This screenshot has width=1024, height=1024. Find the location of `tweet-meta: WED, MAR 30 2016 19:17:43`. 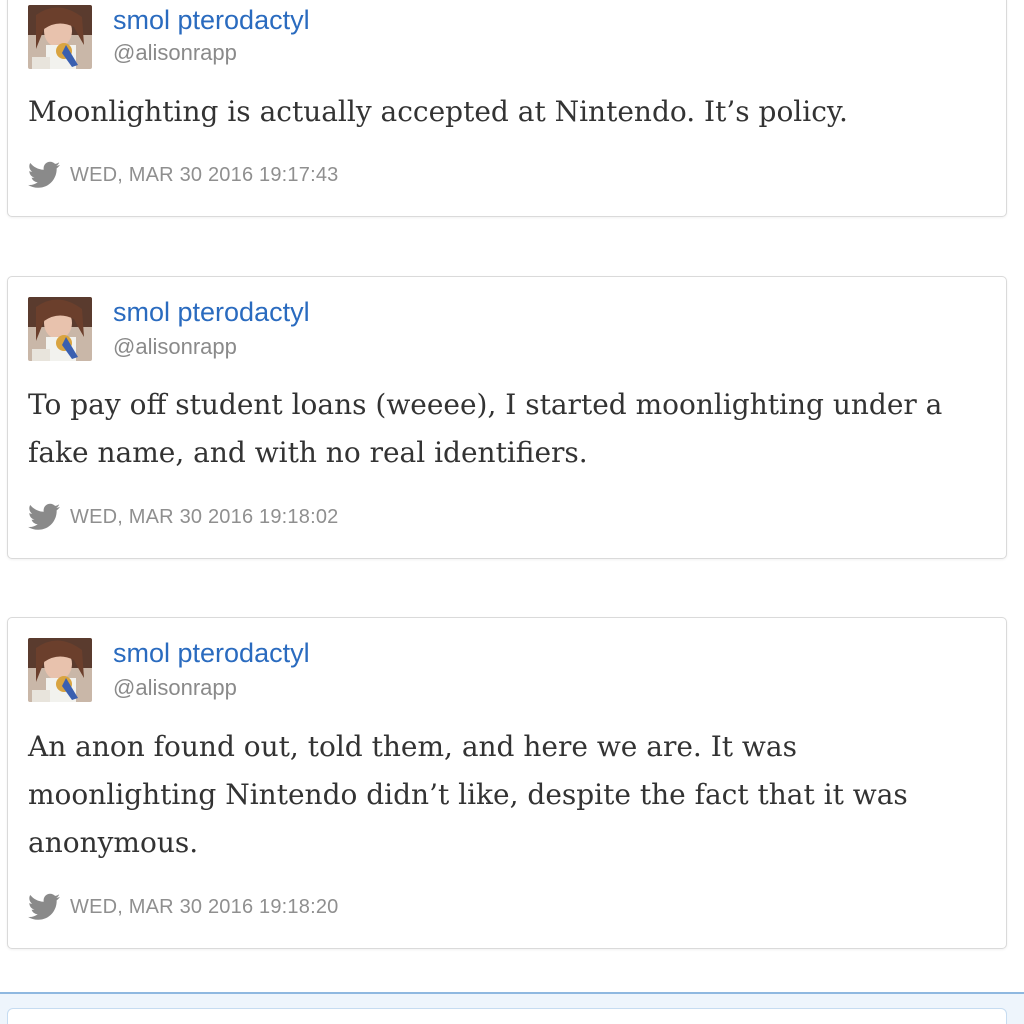

tweet-meta: WED, MAR 30 2016 19:17:43 is located at coordinates (183, 175).